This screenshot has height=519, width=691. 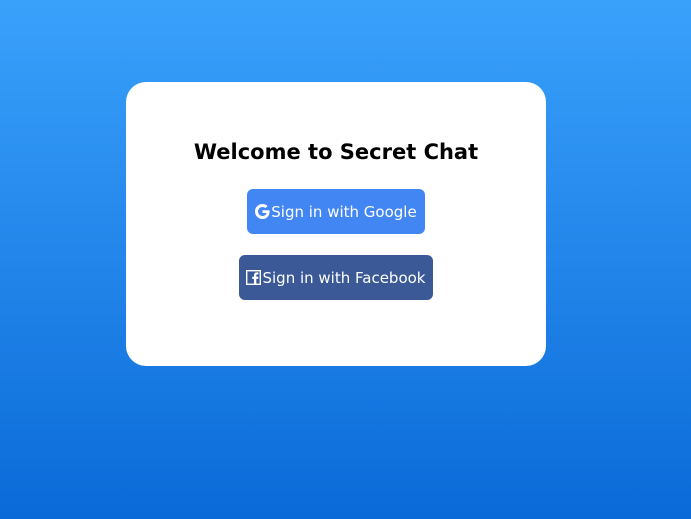 I want to click on facebook-signin-label: Sign in with Facebook, so click(x=344, y=277).